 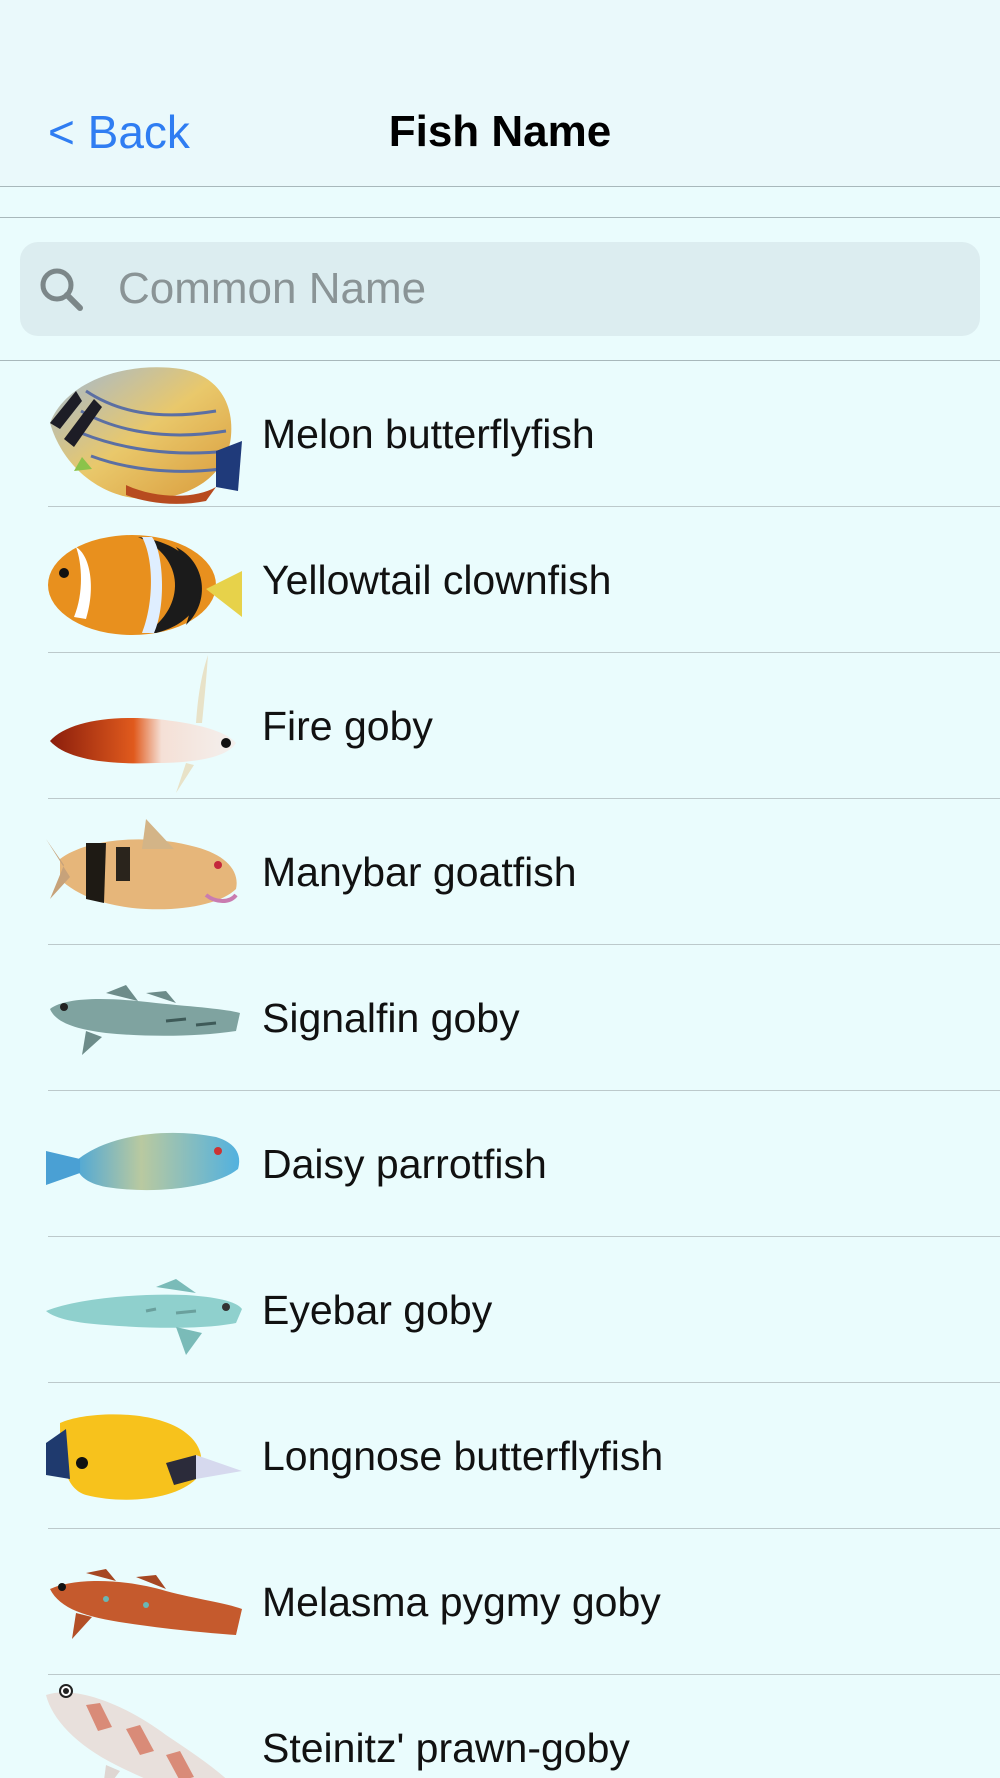 I want to click on list-item: Fire goby, so click(x=500, y=726).